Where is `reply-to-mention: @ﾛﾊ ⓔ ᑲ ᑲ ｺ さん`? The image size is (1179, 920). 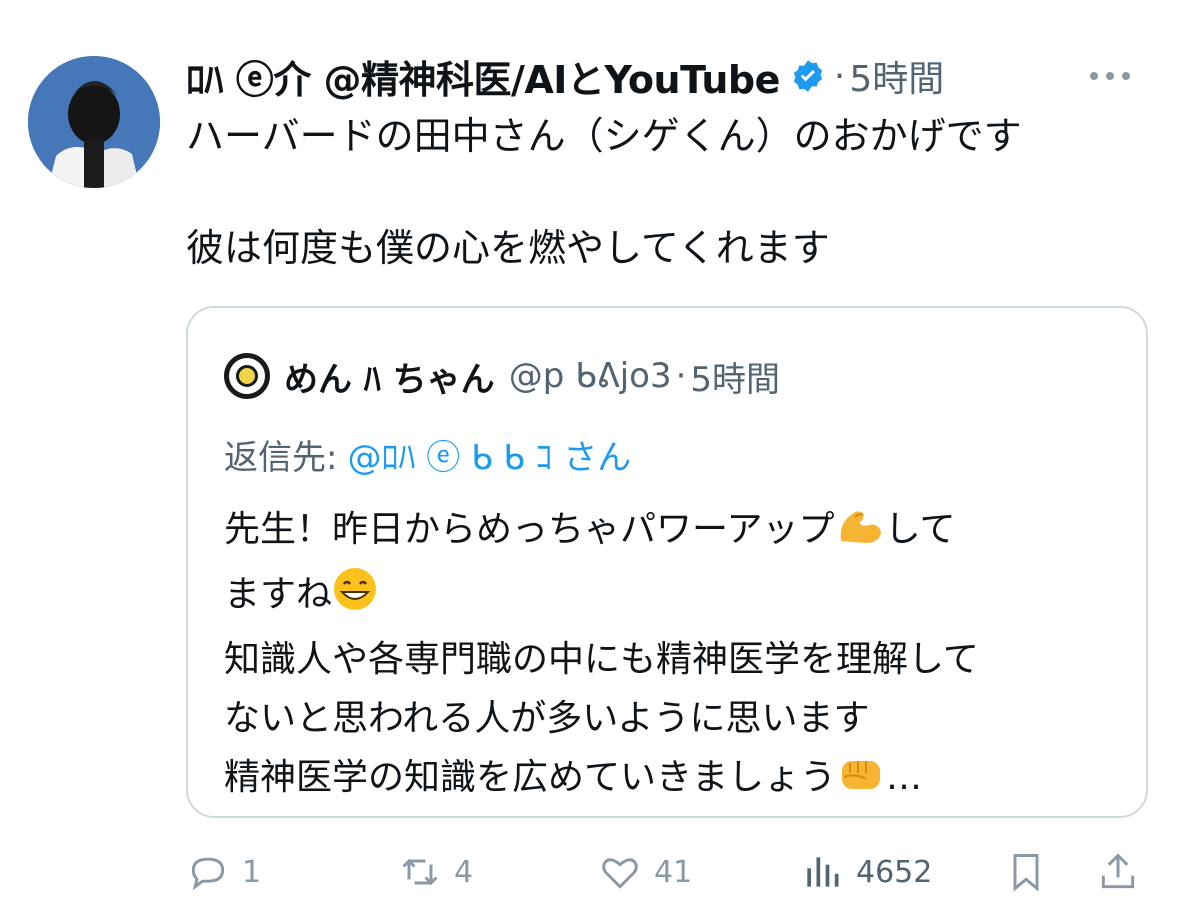
reply-to-mention: @ﾛﾊ ⓔ ᑲ ᑲ ｺ さん is located at coordinates (489, 454).